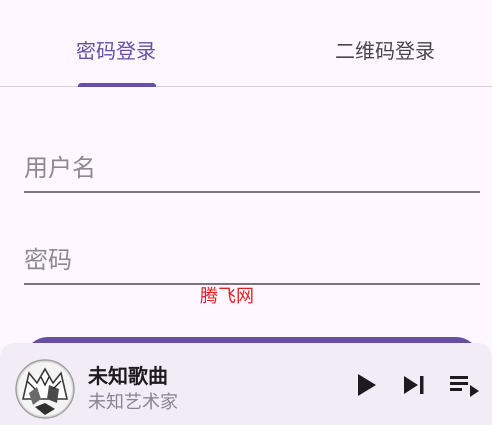  What do you see at coordinates (385, 51) in the screenshot?
I see `tab-qr-login-label: 二维码登录` at bounding box center [385, 51].